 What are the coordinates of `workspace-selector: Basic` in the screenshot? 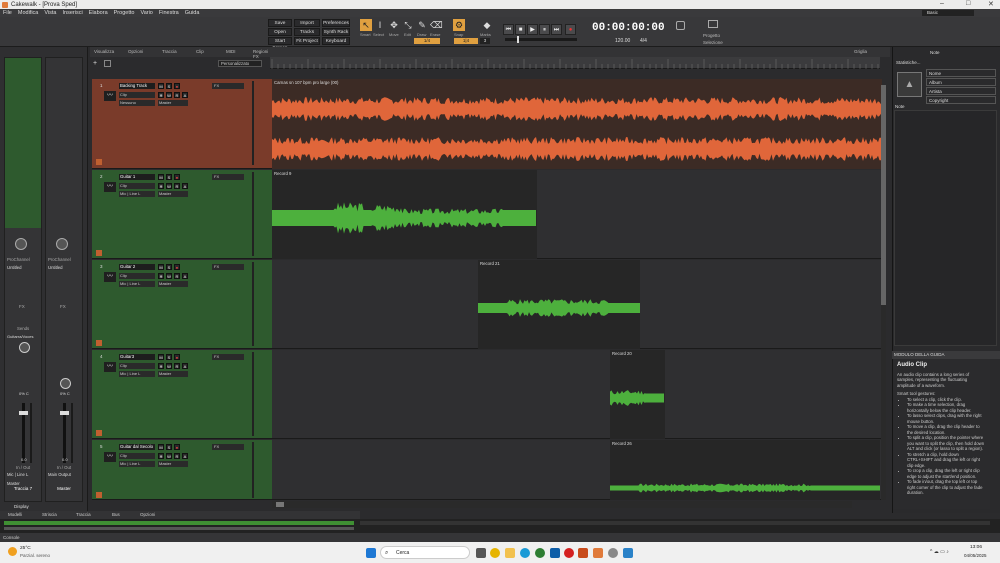 It's located at (948, 13).